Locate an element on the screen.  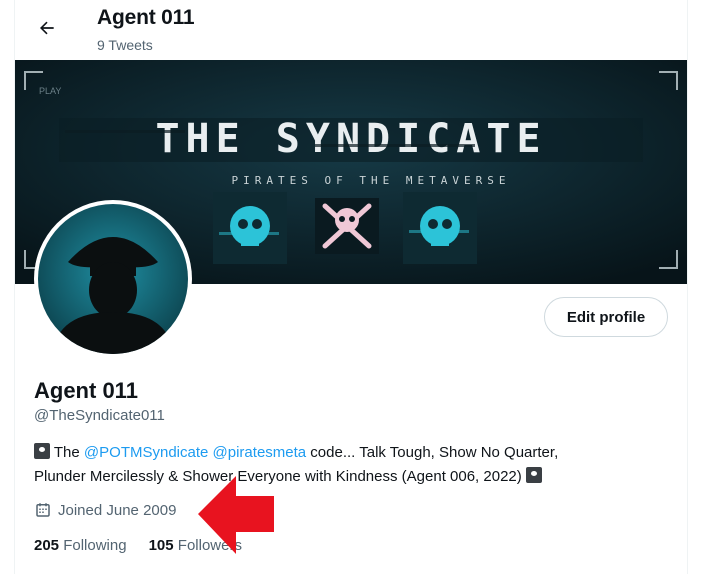
red-annotation-arrow-icon is located at coordinates (237, 518).